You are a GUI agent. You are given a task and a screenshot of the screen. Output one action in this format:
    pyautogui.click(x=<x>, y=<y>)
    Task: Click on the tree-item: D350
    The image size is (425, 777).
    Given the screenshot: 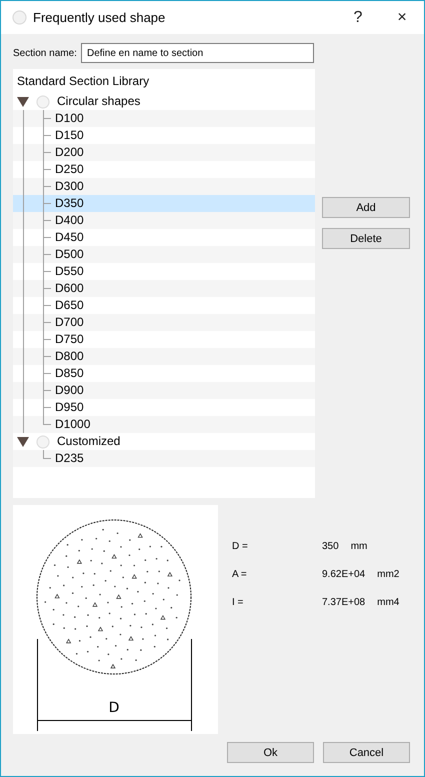 What is the action you would take?
    pyautogui.click(x=164, y=203)
    